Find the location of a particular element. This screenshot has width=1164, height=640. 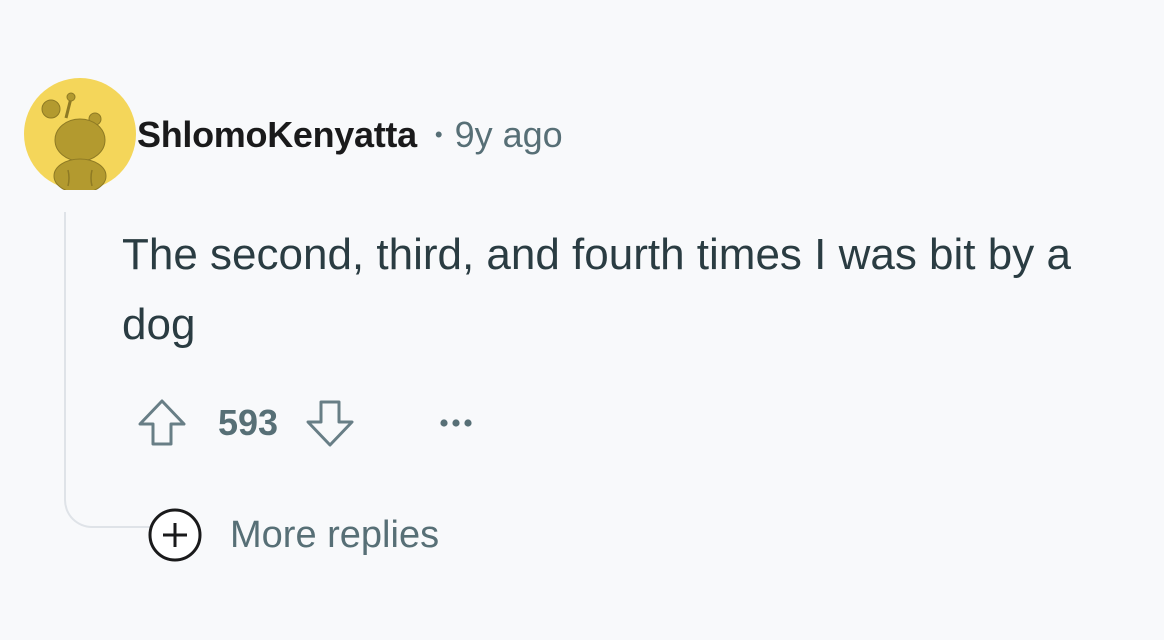

plus-circle-icon is located at coordinates (175, 535).